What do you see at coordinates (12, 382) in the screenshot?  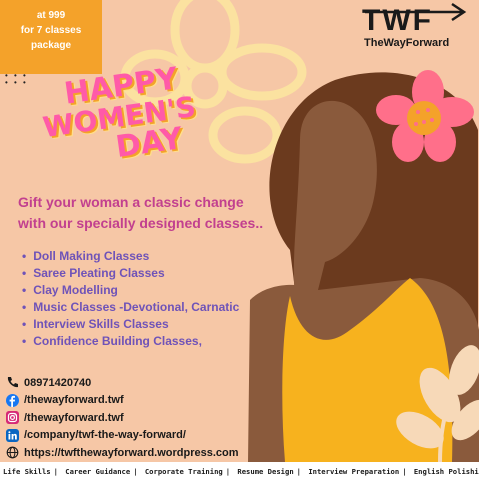 I see `phone-icon` at bounding box center [12, 382].